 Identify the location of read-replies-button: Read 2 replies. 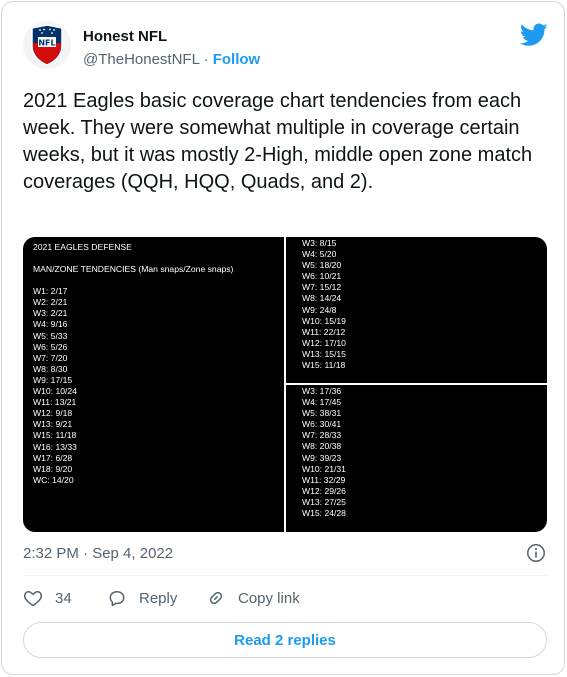
(285, 640).